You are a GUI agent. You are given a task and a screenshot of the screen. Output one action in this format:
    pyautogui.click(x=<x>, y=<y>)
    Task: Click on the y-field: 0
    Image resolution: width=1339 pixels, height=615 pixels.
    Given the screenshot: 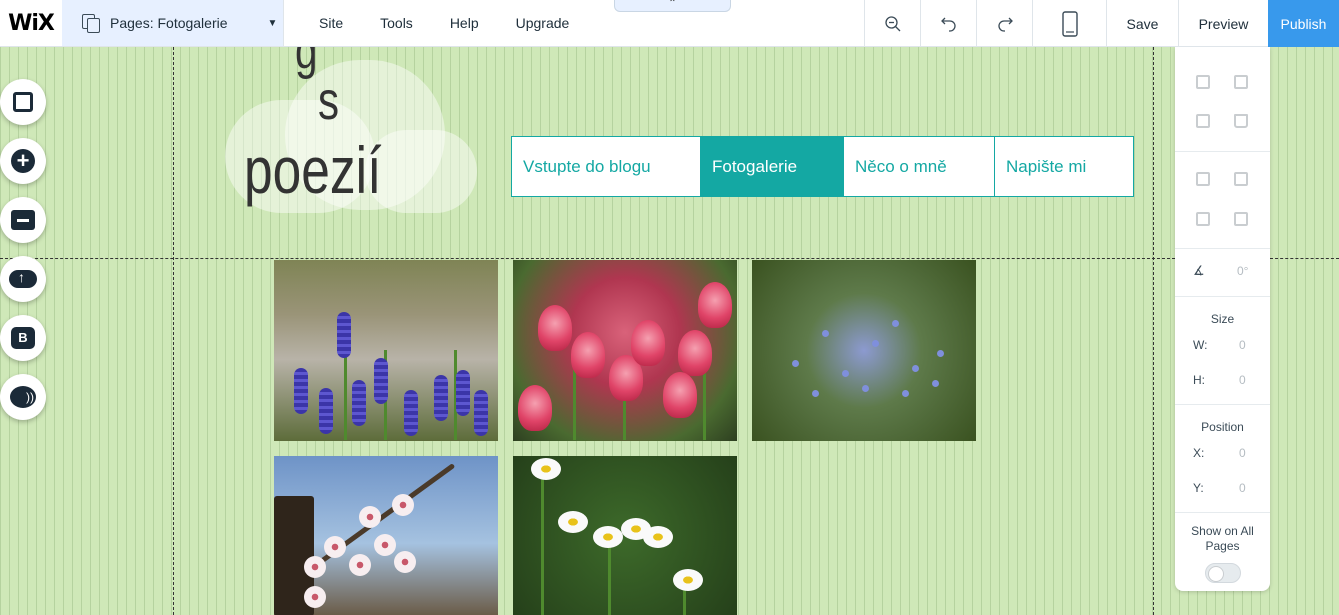 What is the action you would take?
    pyautogui.click(x=1242, y=488)
    